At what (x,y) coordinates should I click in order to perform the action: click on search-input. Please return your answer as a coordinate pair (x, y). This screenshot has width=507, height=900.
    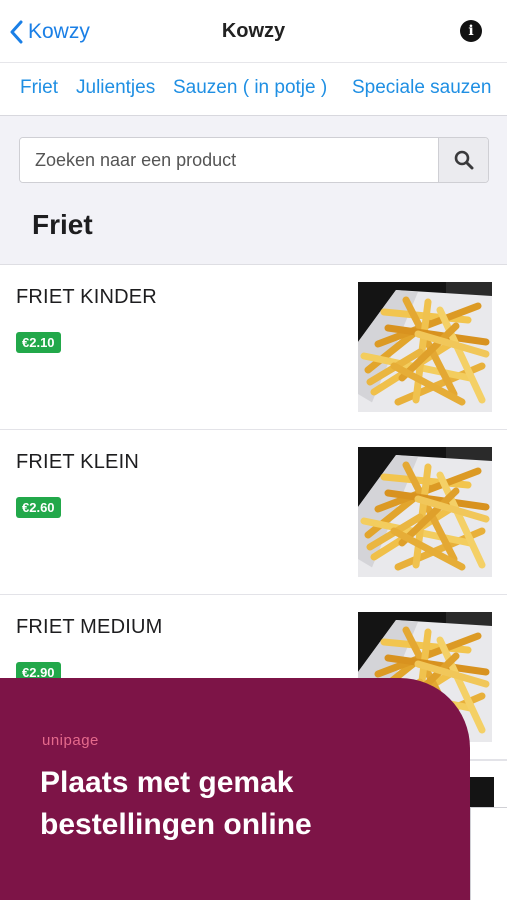
    Looking at the image, I should click on (229, 160).